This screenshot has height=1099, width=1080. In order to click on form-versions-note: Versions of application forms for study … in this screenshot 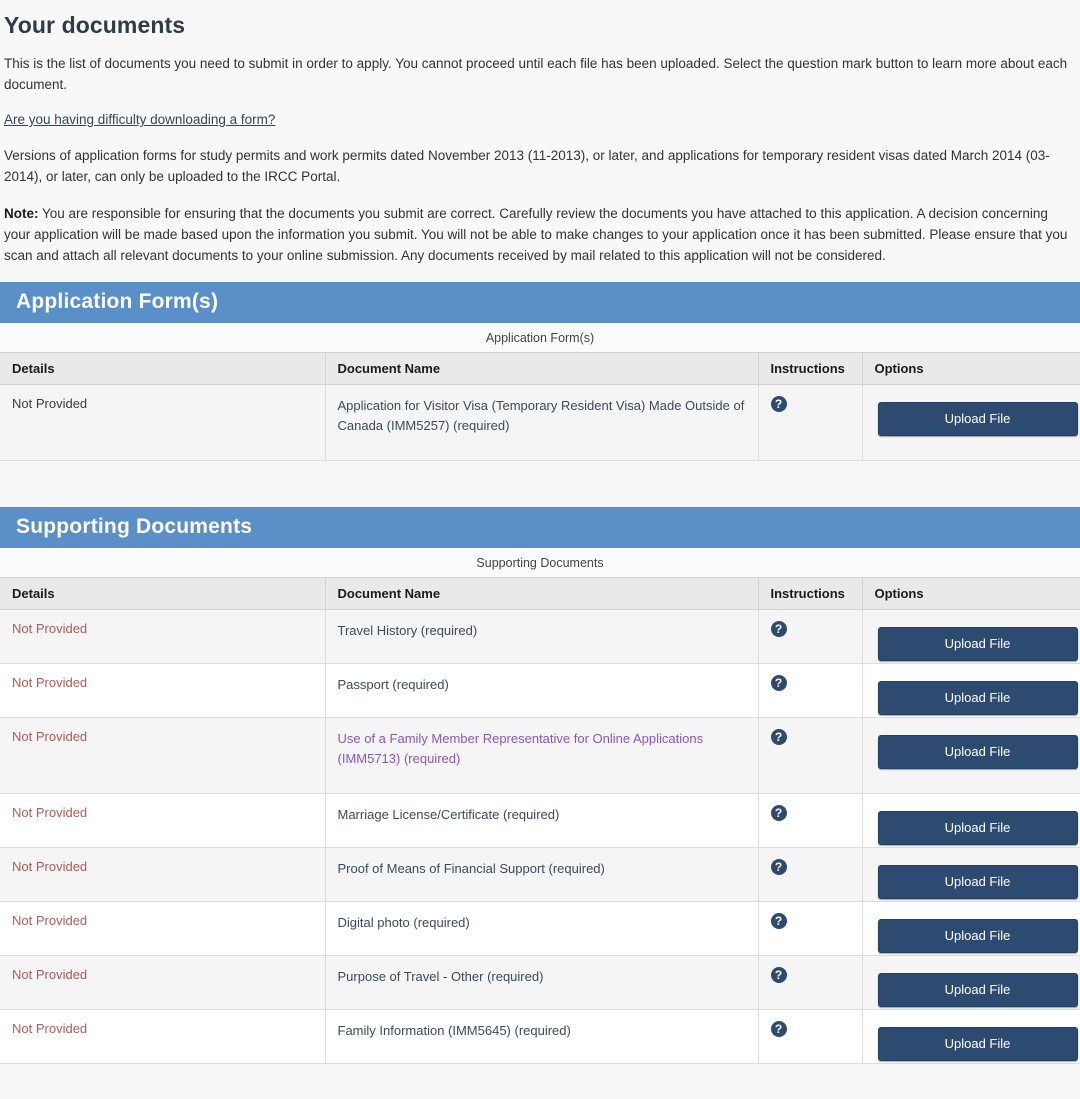, I will do `click(527, 166)`.